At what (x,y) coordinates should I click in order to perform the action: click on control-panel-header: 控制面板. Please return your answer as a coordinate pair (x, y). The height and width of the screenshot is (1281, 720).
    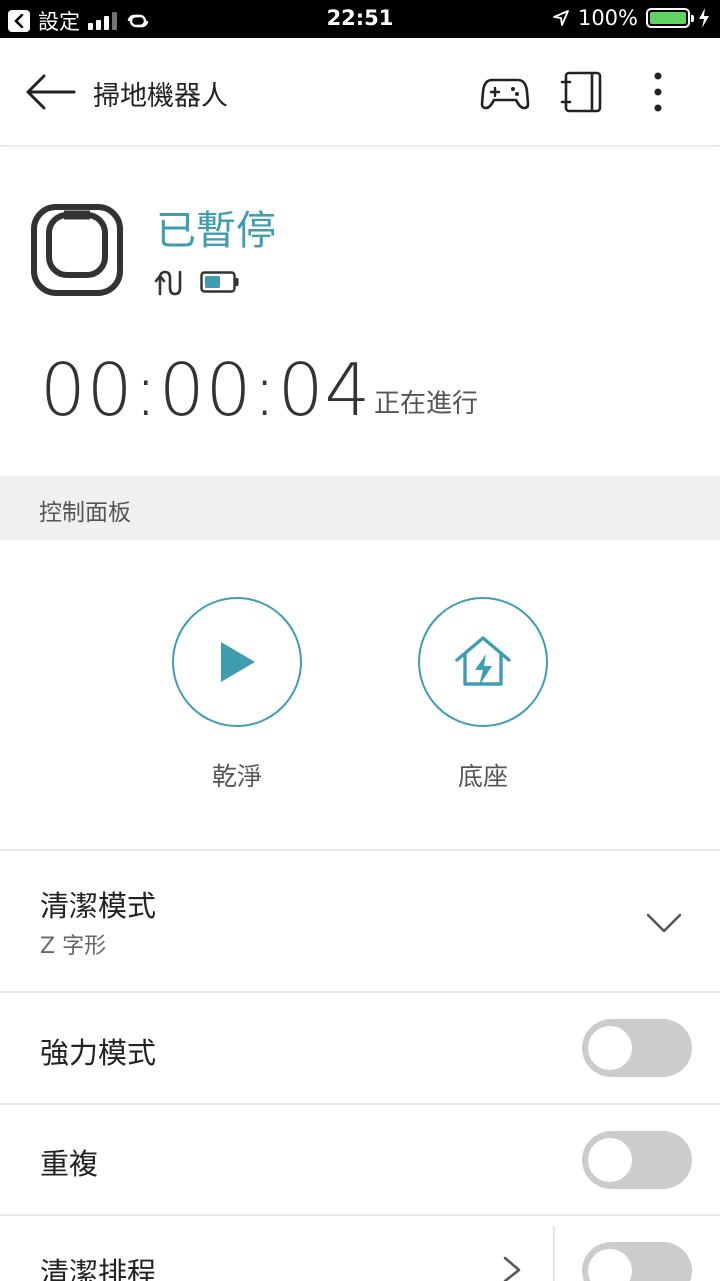
    Looking at the image, I should click on (360, 508).